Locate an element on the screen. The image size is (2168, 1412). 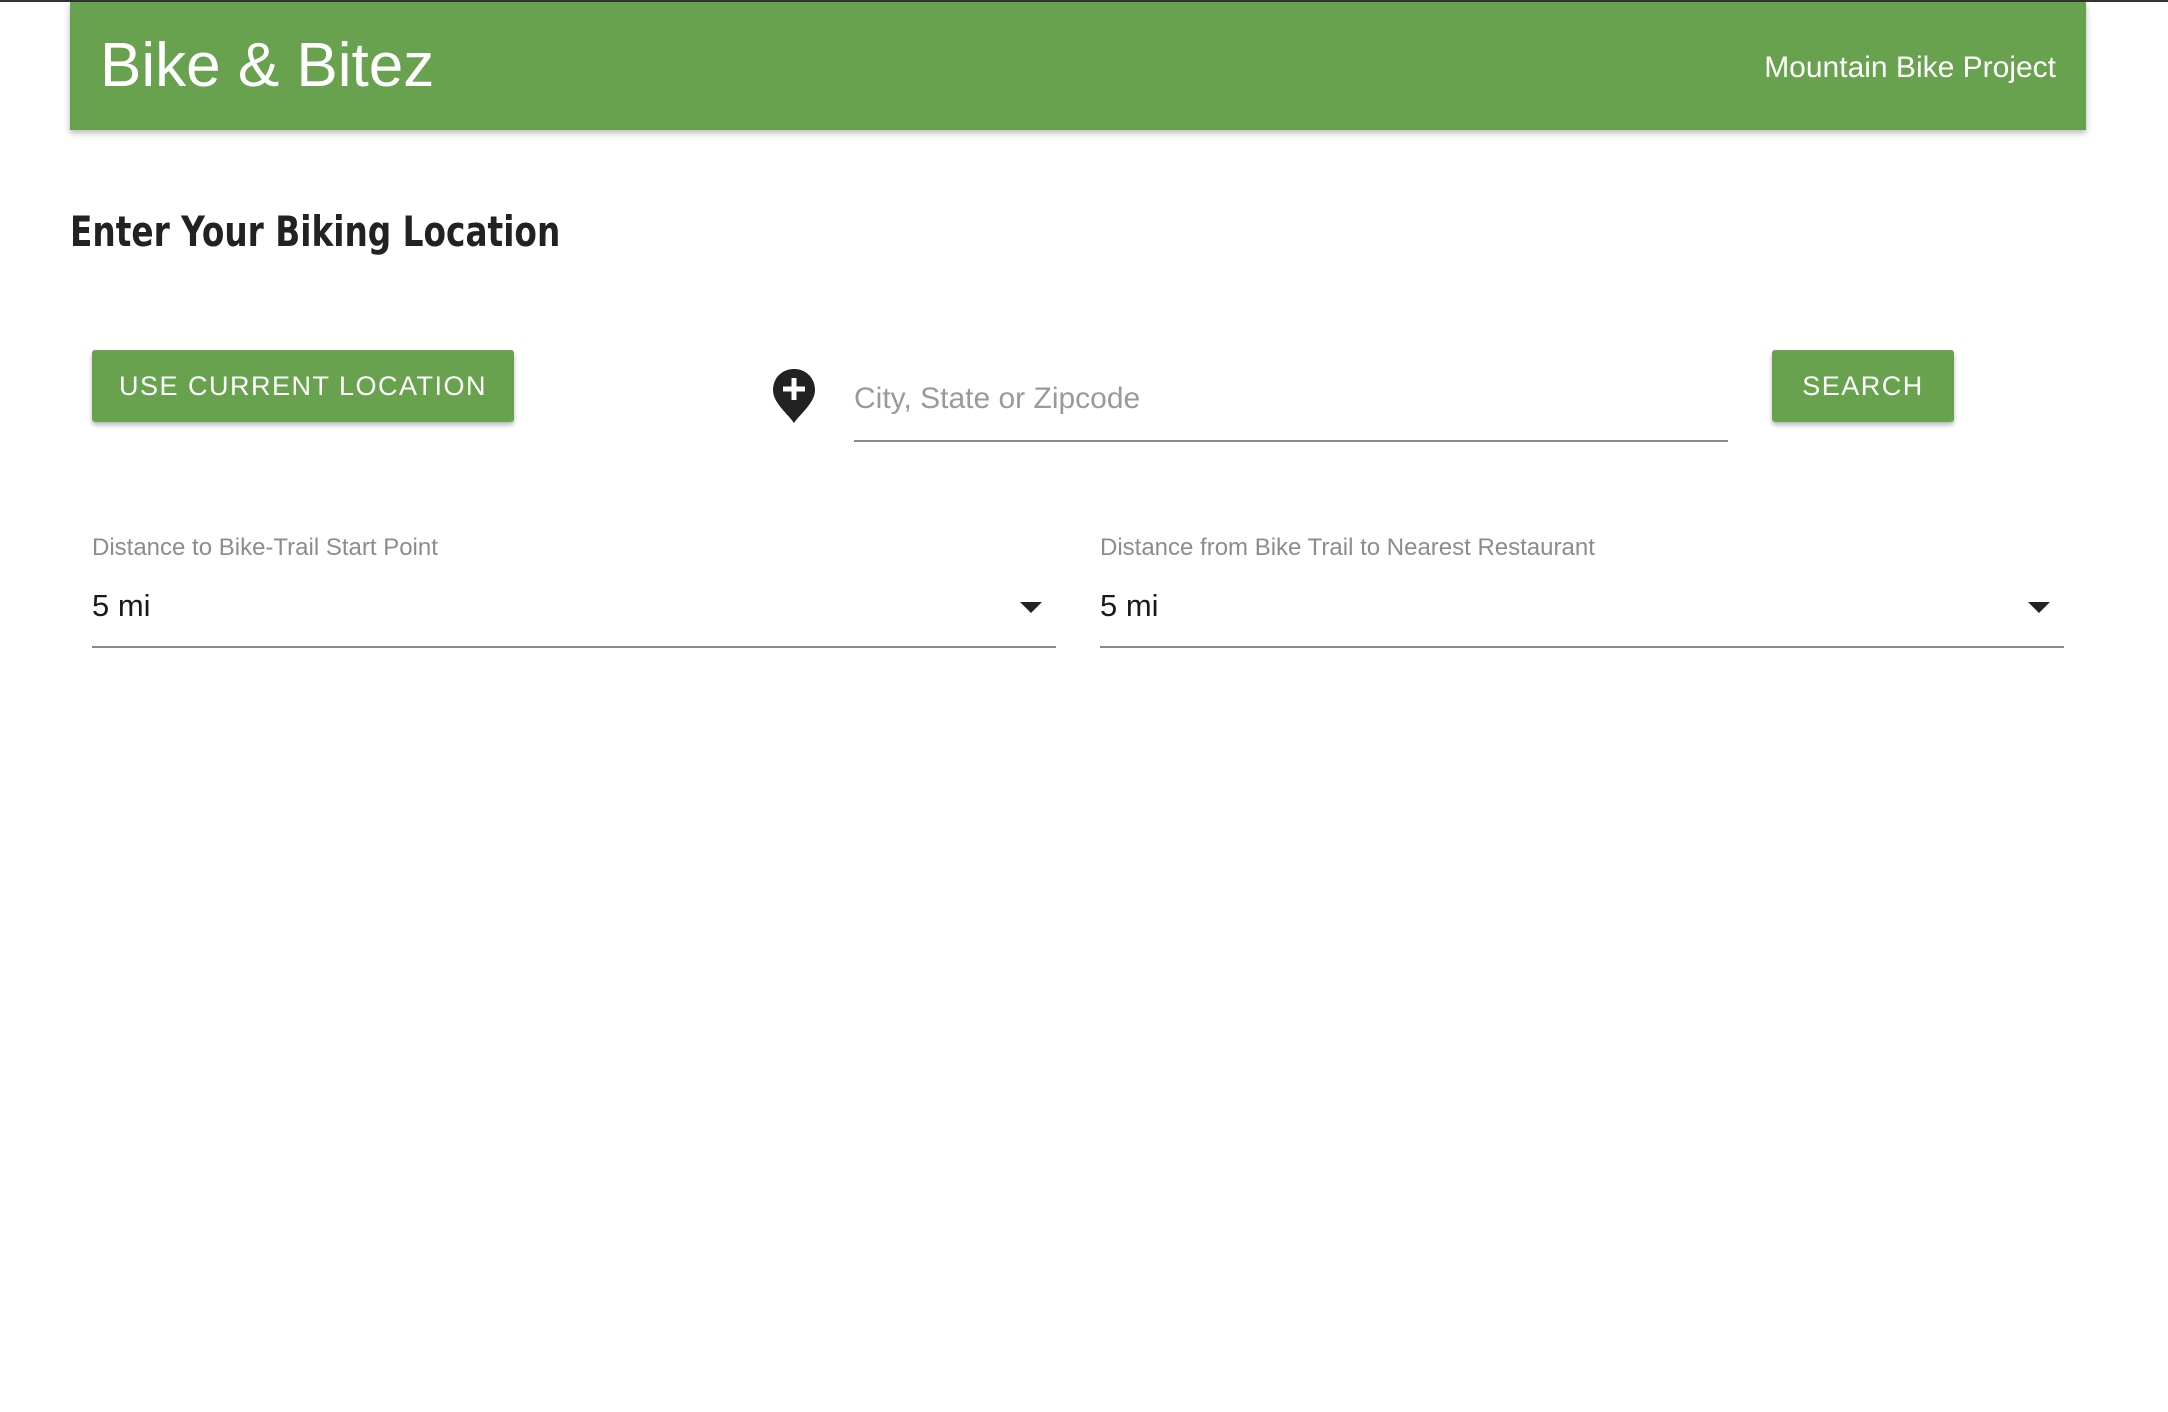
app-title: Bike & Bitez is located at coordinates (267, 65).